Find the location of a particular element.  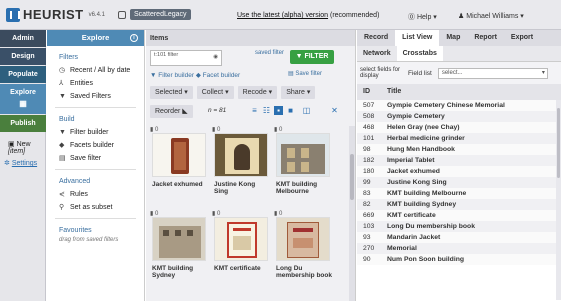

help-label: Help is located at coordinates (424, 17).